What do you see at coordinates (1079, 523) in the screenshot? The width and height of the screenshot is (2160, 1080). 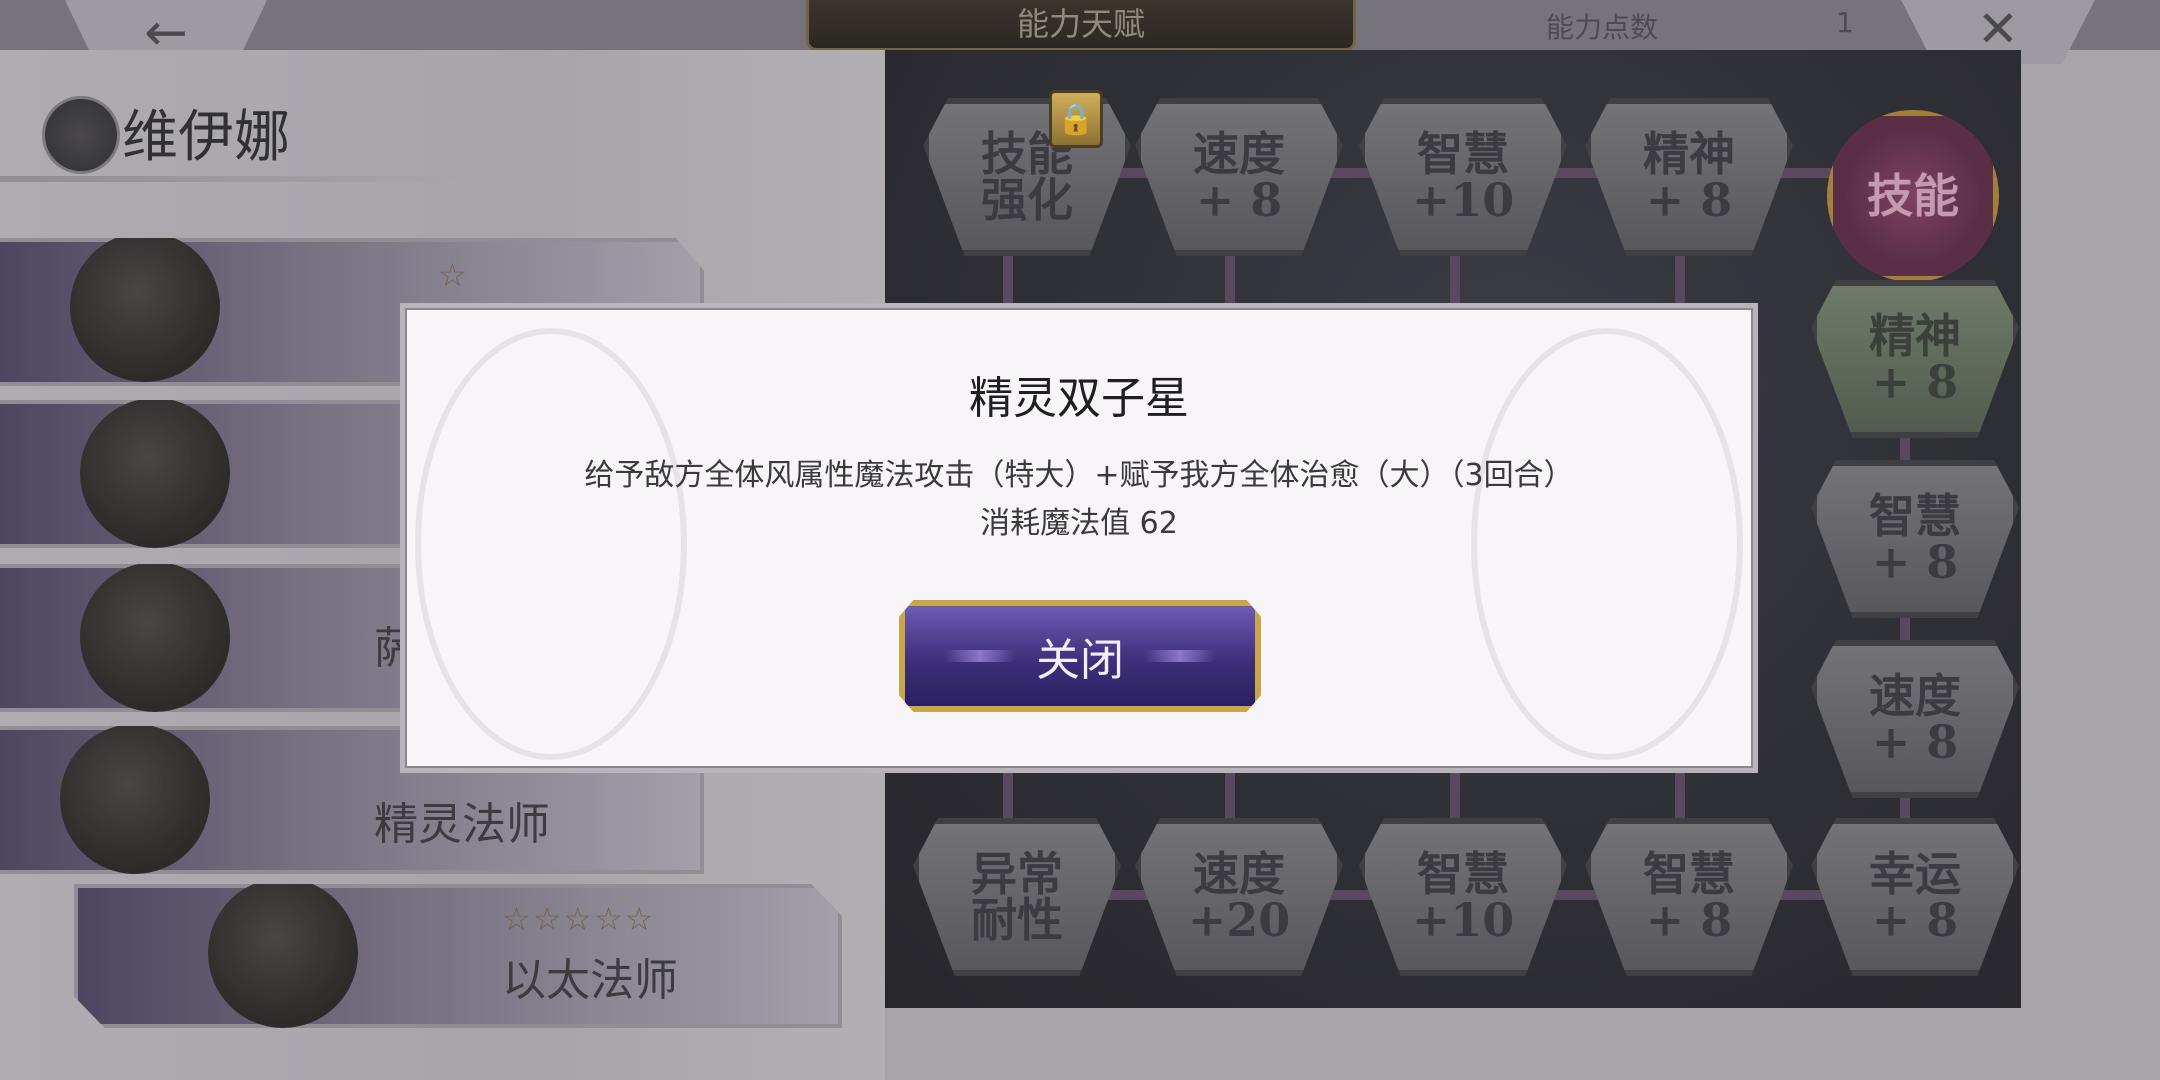 I see `skill-mp-cost: 消耗魔法值 62` at bounding box center [1079, 523].